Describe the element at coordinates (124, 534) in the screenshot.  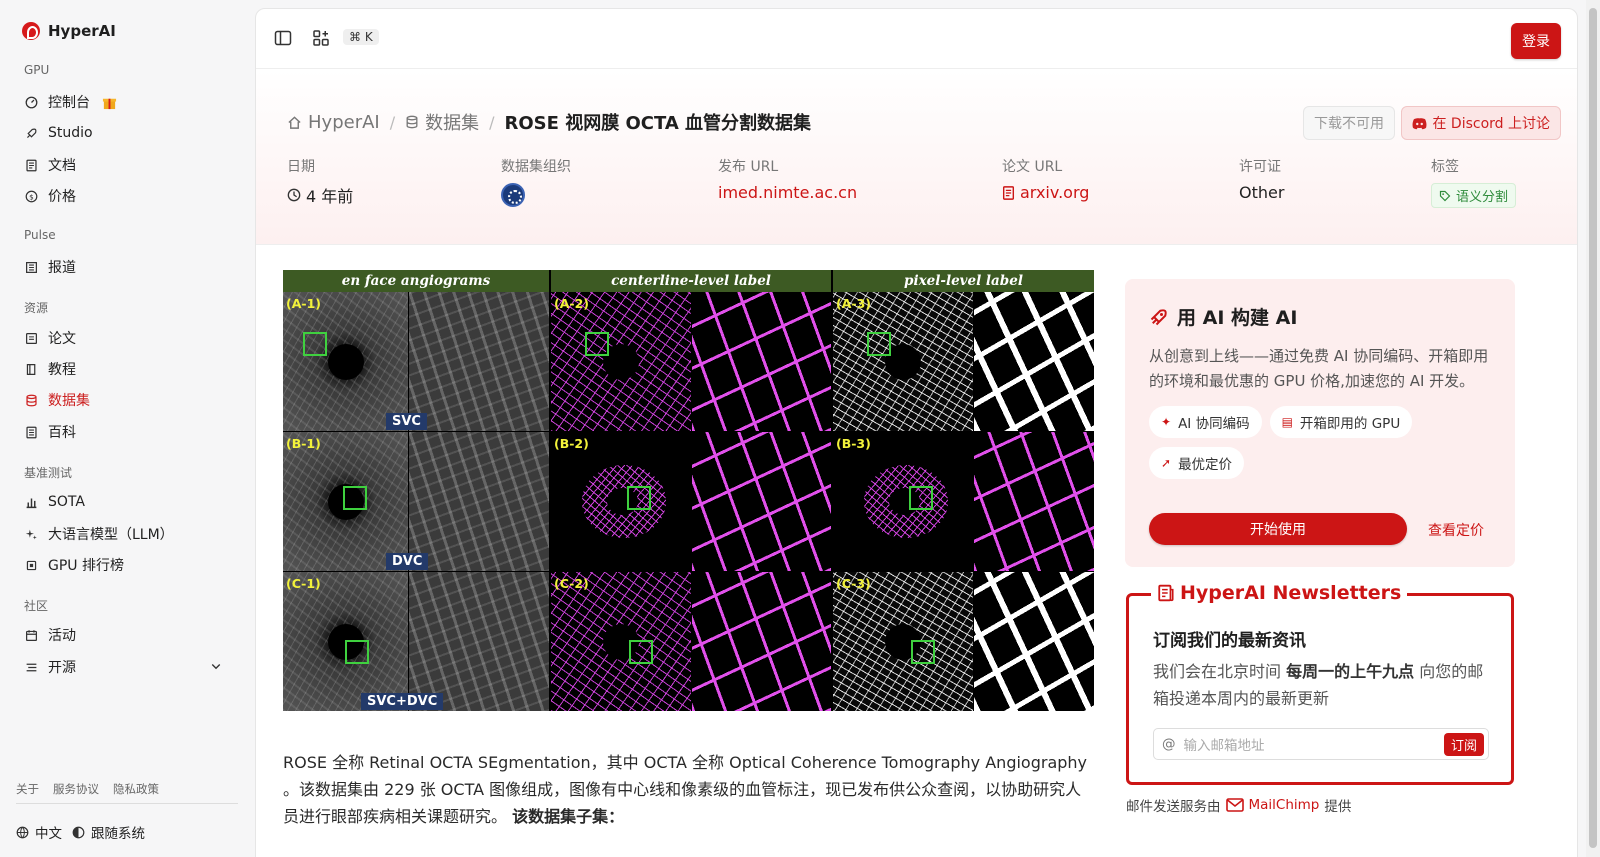
I see `sidebar-item-llm: 大语言模型（LLM）` at that location.